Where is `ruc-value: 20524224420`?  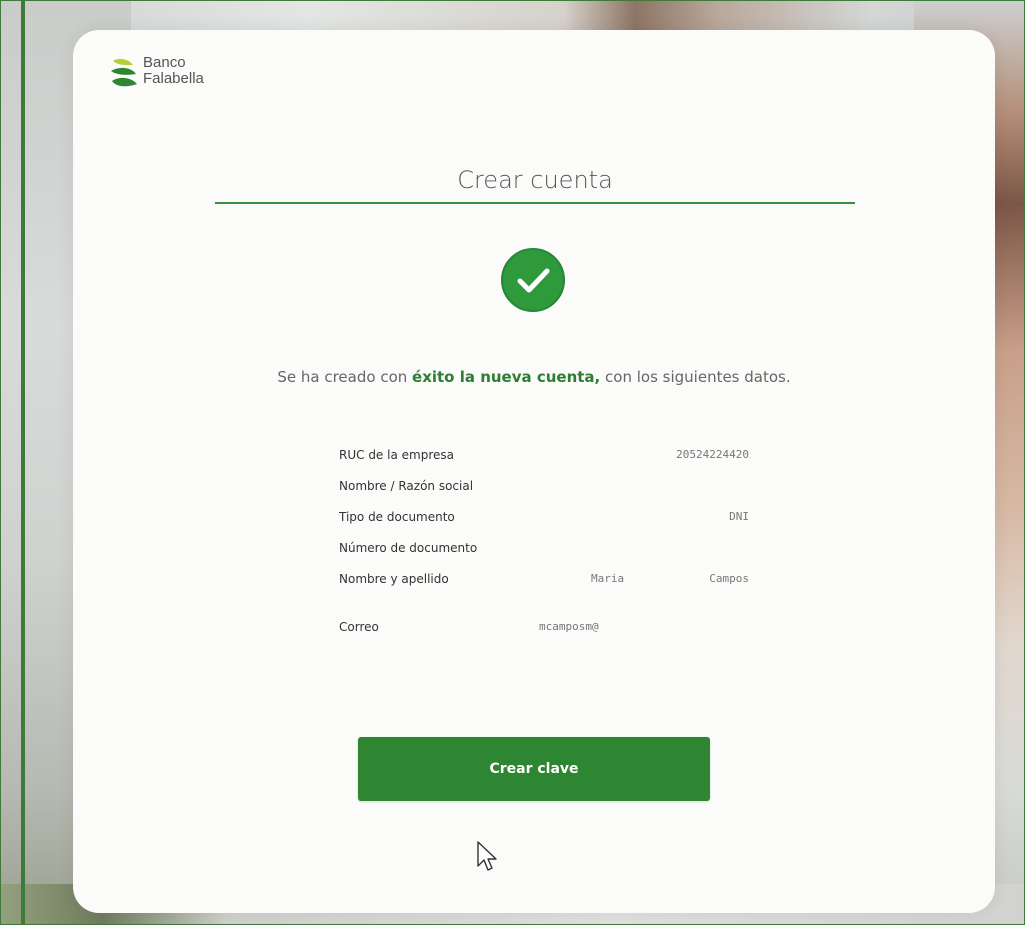
ruc-value: 20524224420 is located at coordinates (712, 454).